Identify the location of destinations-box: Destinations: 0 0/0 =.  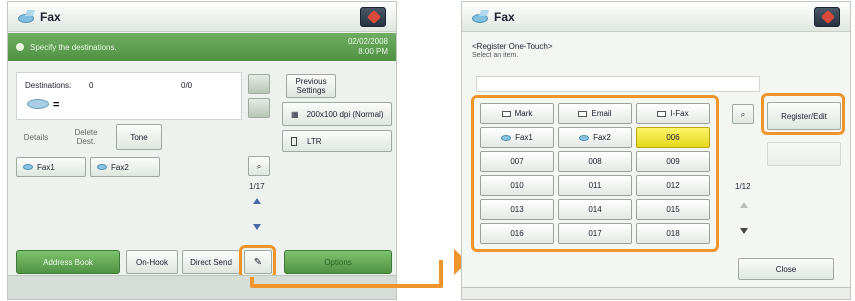
(129, 96).